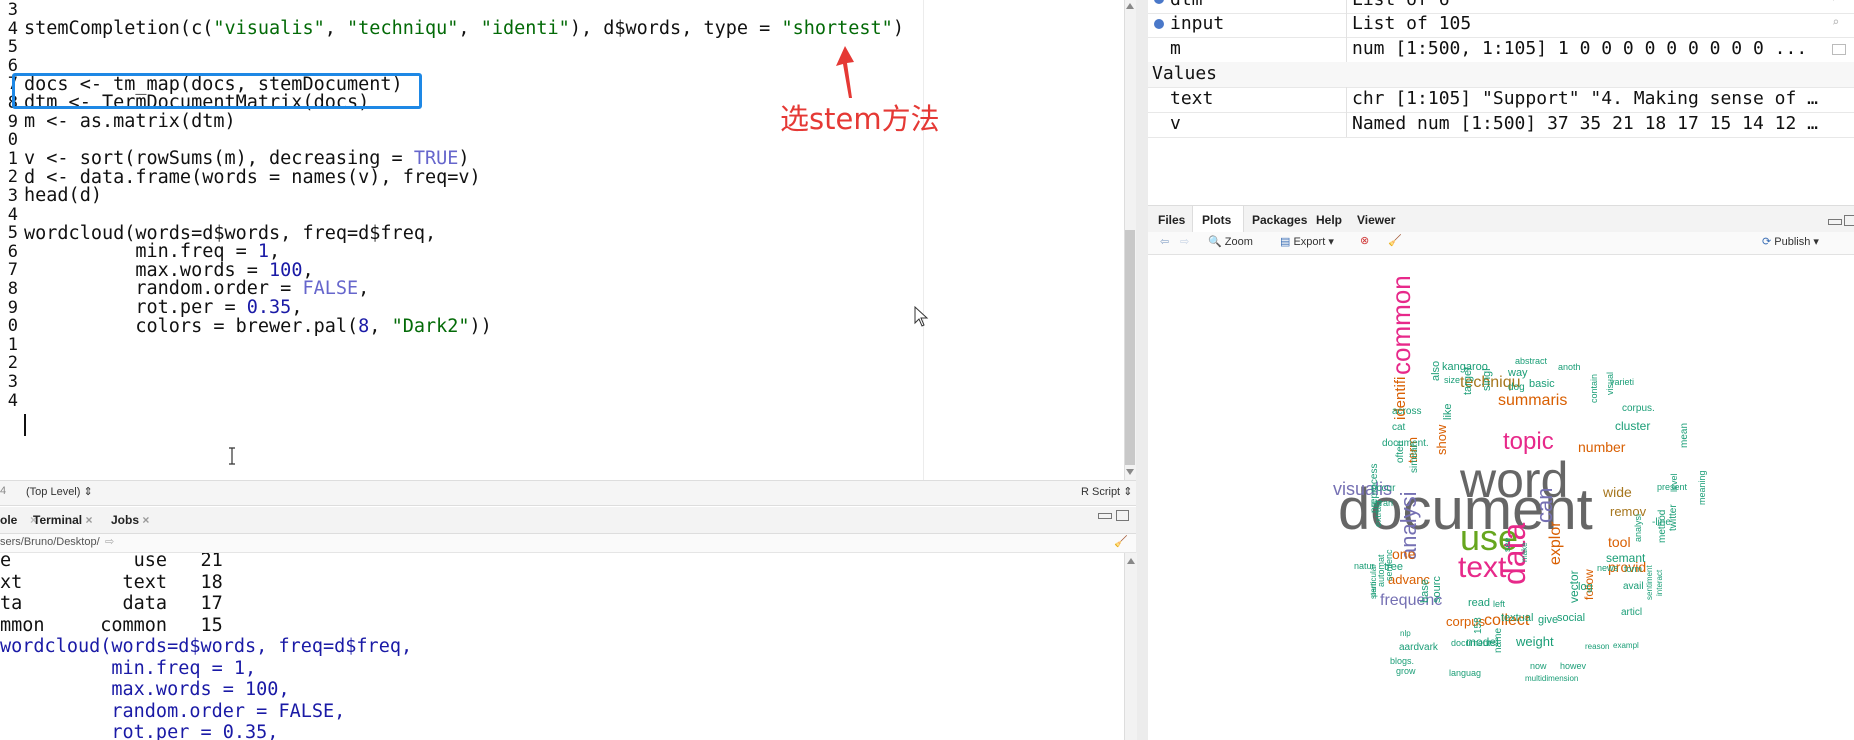  Describe the element at coordinates (125, 520) in the screenshot. I see `tab-label: Jobs` at that location.